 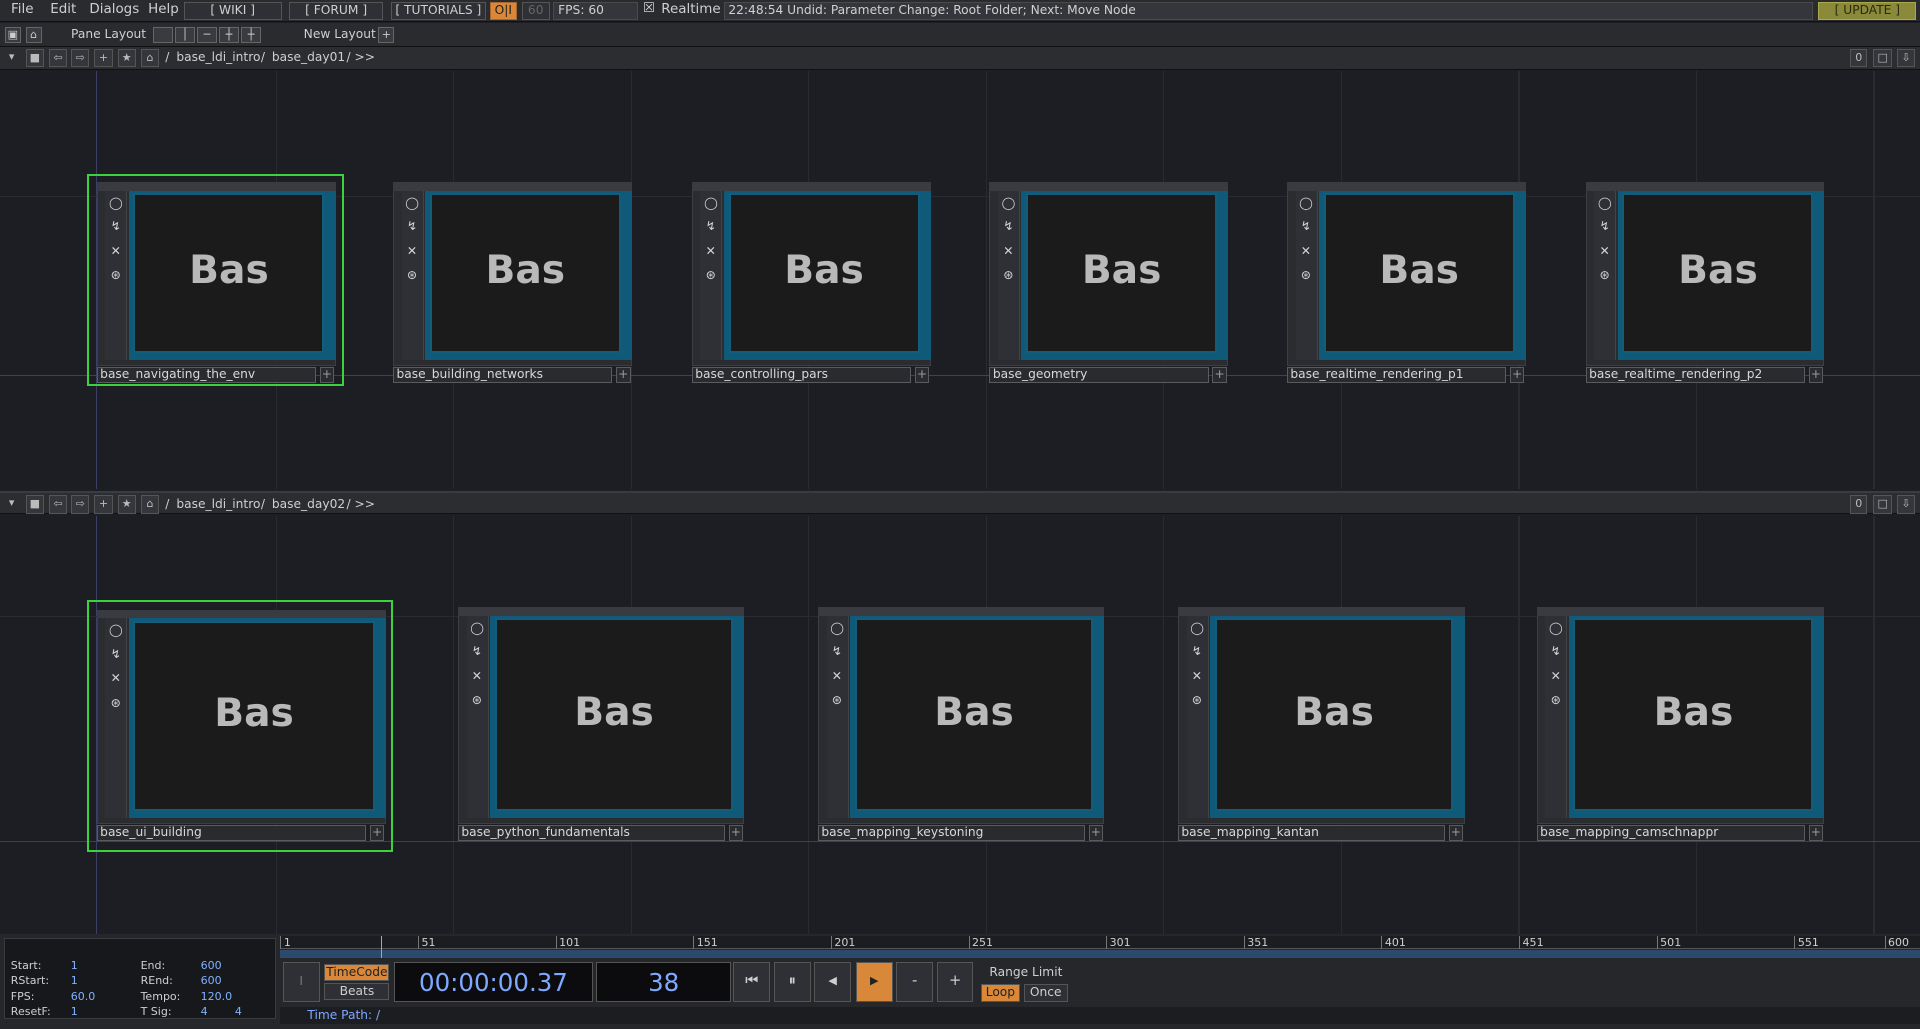 What do you see at coordinates (535, 11) in the screenshot?
I see `fps-cap-field: 60` at bounding box center [535, 11].